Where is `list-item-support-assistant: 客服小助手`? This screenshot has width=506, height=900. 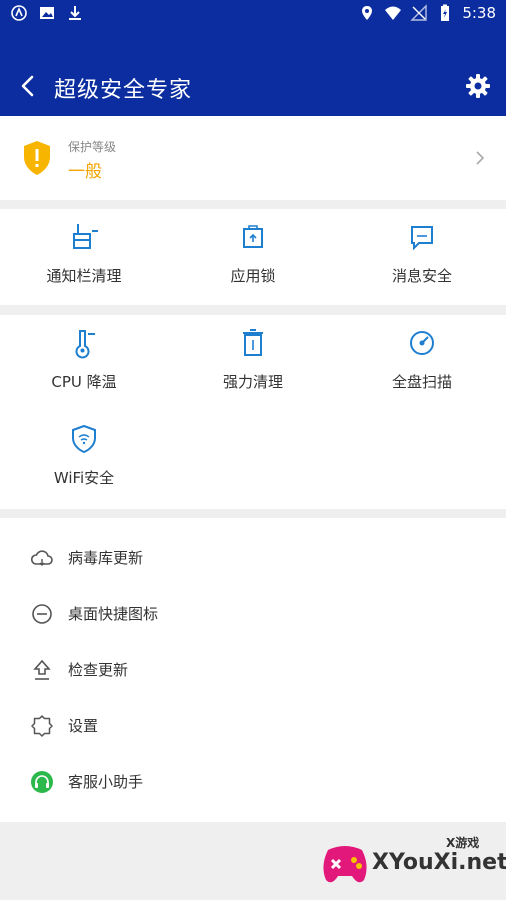
list-item-support-assistant: 客服小助手 is located at coordinates (253, 782).